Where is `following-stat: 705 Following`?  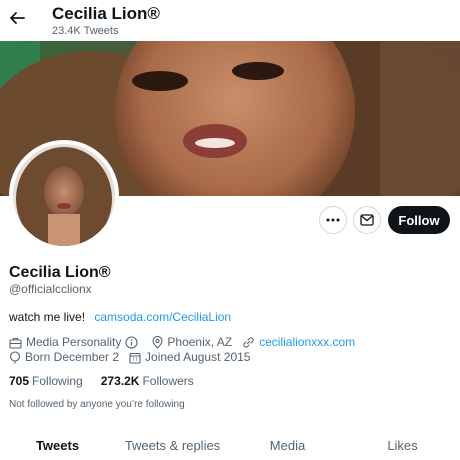
following-stat: 705 Following is located at coordinates (46, 381).